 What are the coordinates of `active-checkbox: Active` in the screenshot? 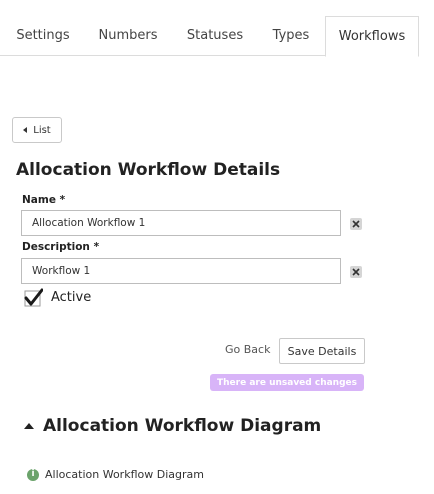 It's located at (57, 297).